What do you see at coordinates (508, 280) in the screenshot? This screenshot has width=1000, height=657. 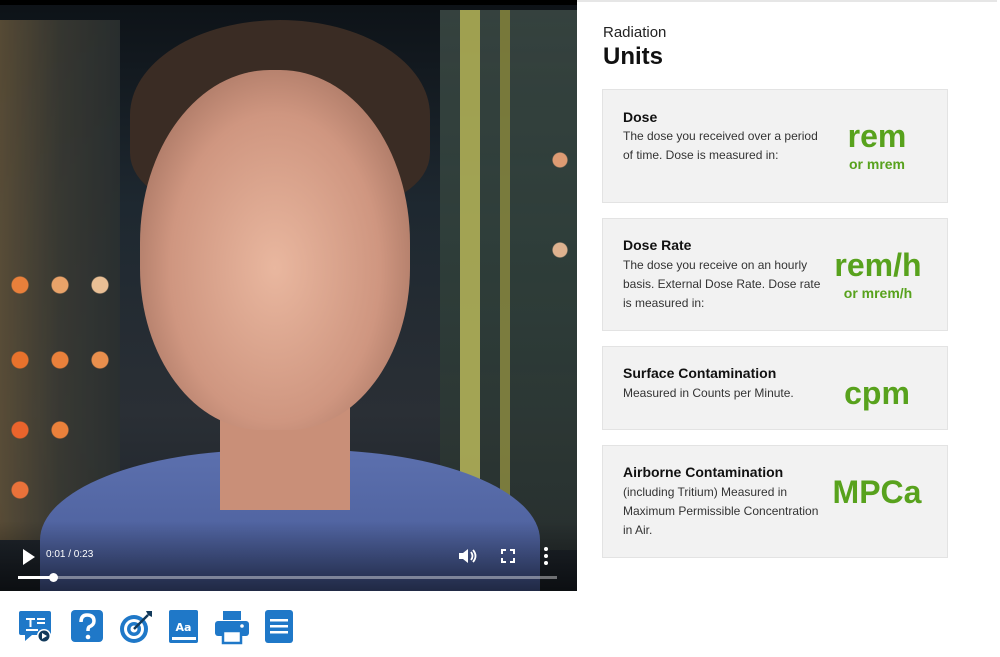 I see `video-background-equipment-right` at bounding box center [508, 280].